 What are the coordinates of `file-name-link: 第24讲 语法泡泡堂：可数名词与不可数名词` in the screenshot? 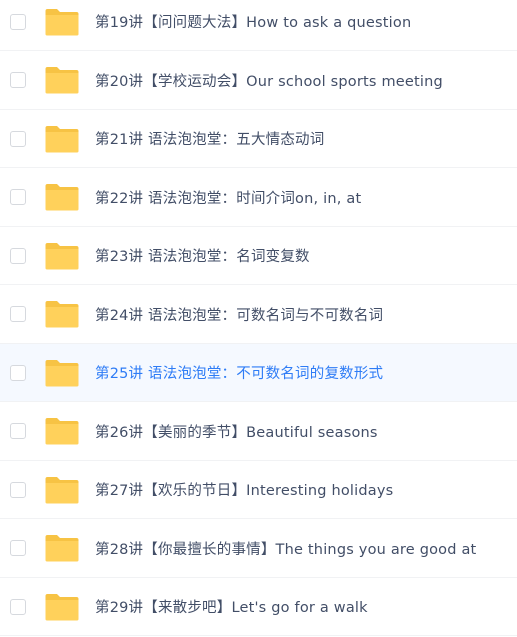 It's located at (302, 314).